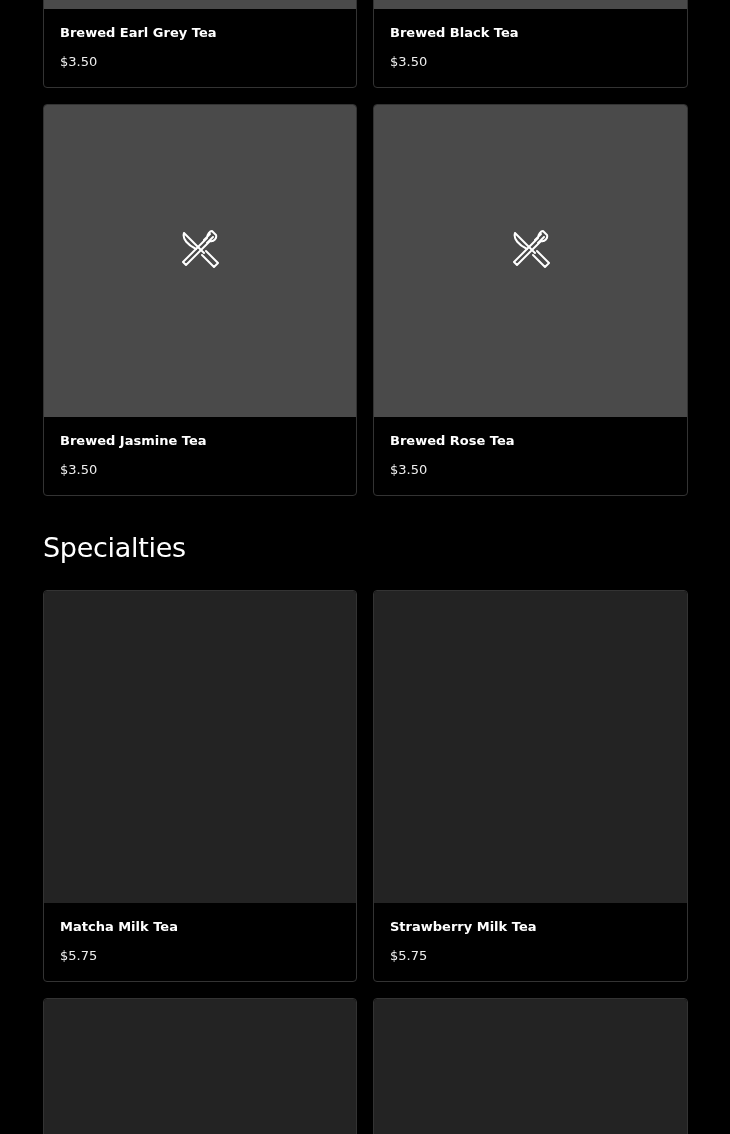 The height and width of the screenshot is (1134, 730). What do you see at coordinates (200, 300) in the screenshot?
I see `menu-item-card: Brewed Jasmine Tea $3.50` at bounding box center [200, 300].